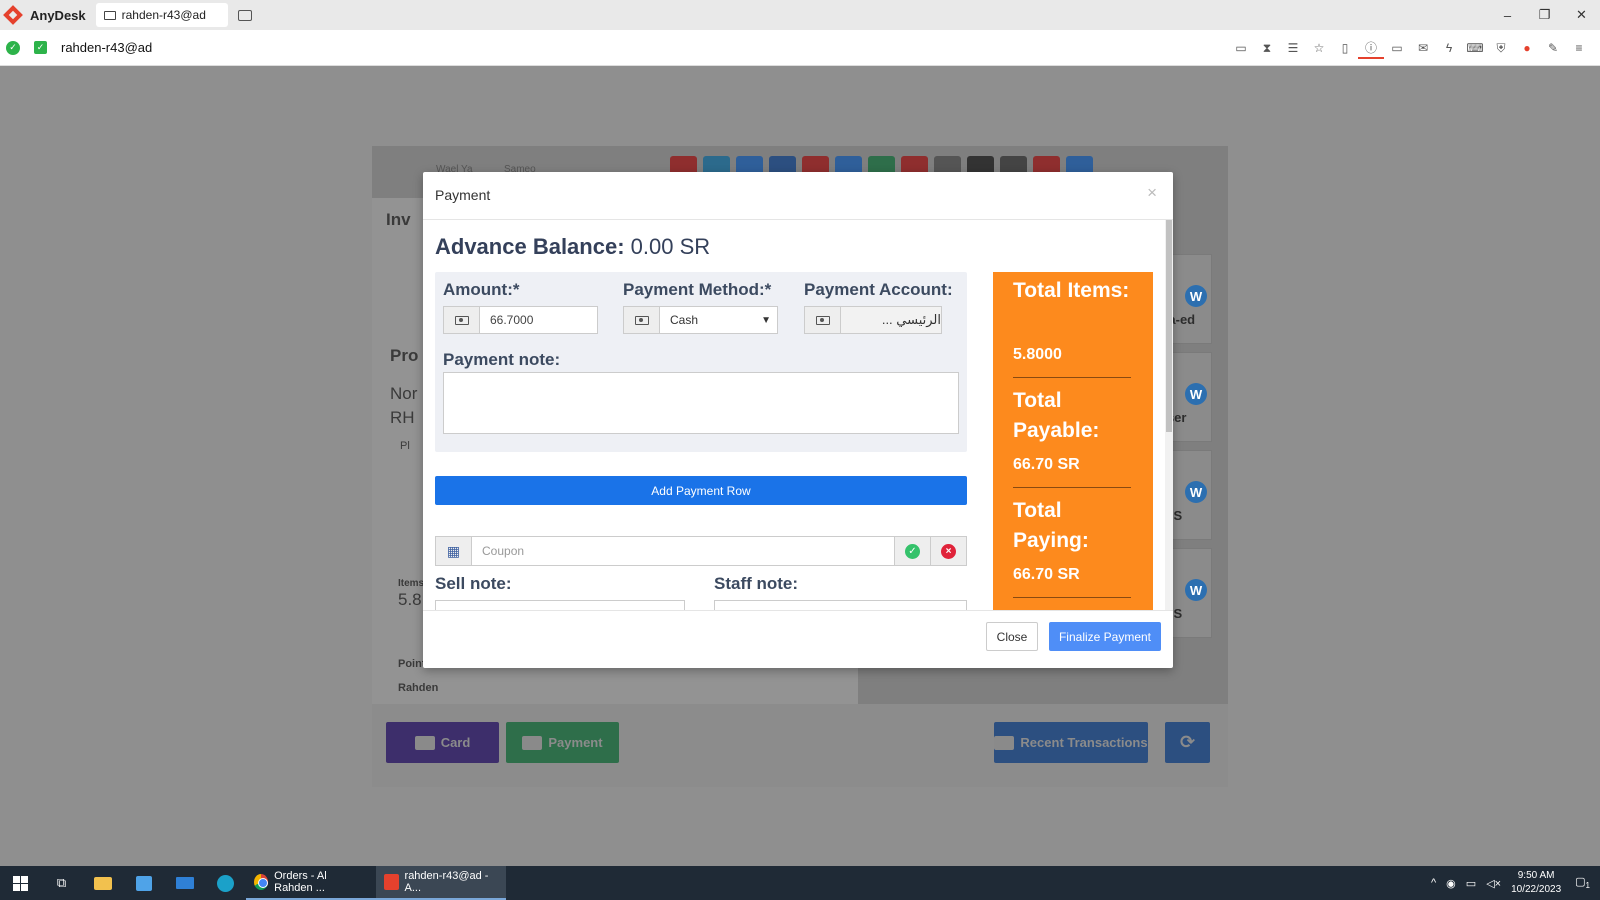 The height and width of the screenshot is (900, 1600). Describe the element at coordinates (481, 289) in the screenshot. I see `amount-label: Amount:*` at that location.